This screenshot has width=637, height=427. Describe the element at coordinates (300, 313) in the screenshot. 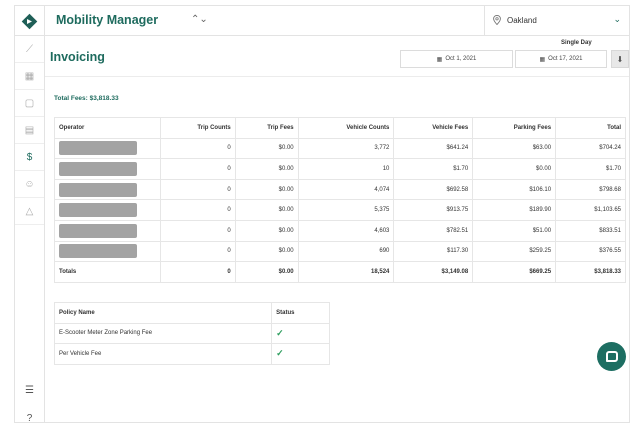

I see `column-header: Status` at that location.